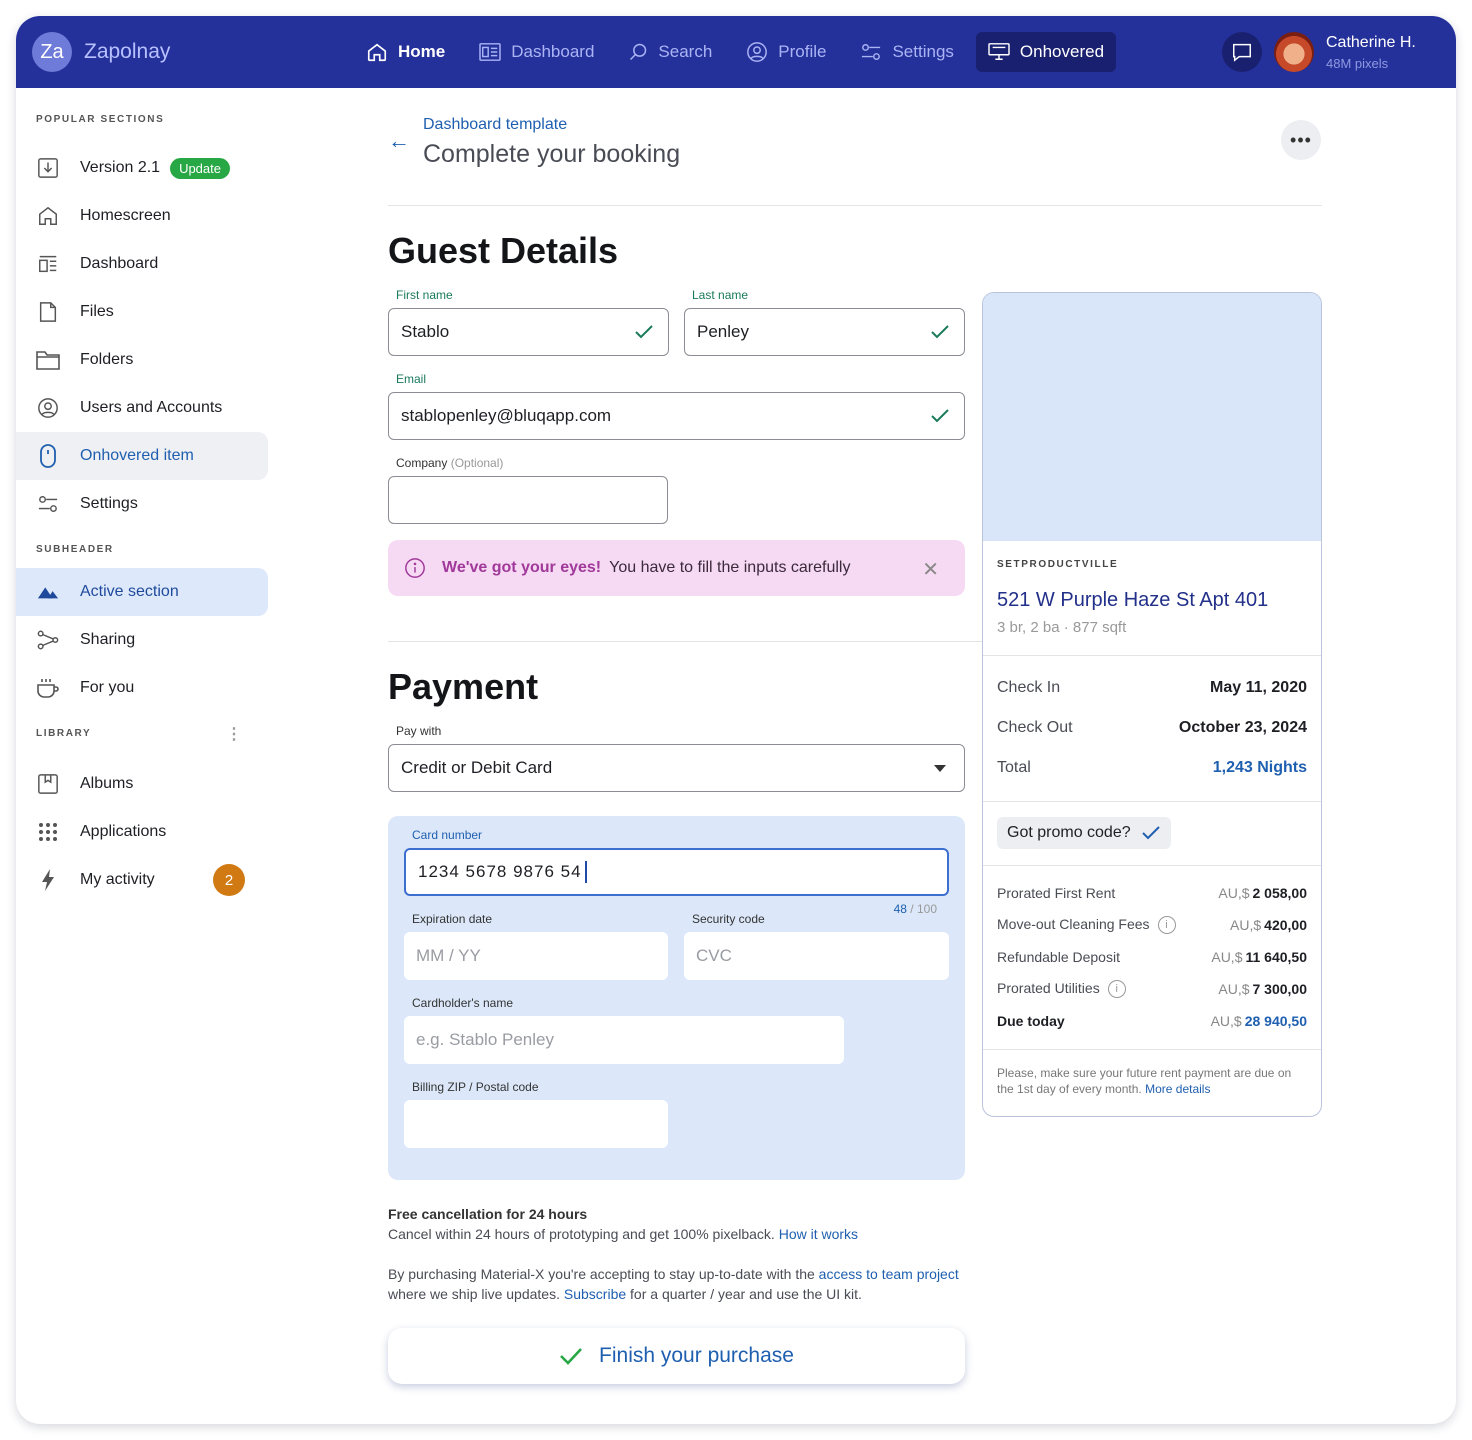  What do you see at coordinates (142, 504) in the screenshot?
I see `sidebar-item-settings: Settings` at bounding box center [142, 504].